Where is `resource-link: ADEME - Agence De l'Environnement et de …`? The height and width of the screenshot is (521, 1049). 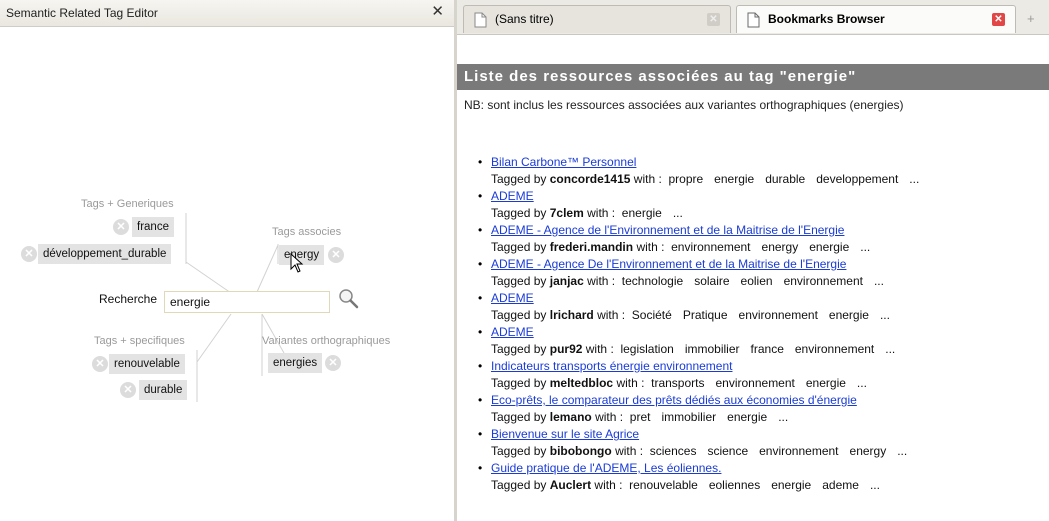 resource-link: ADEME - Agence De l'Environnement et de … is located at coordinates (710, 264).